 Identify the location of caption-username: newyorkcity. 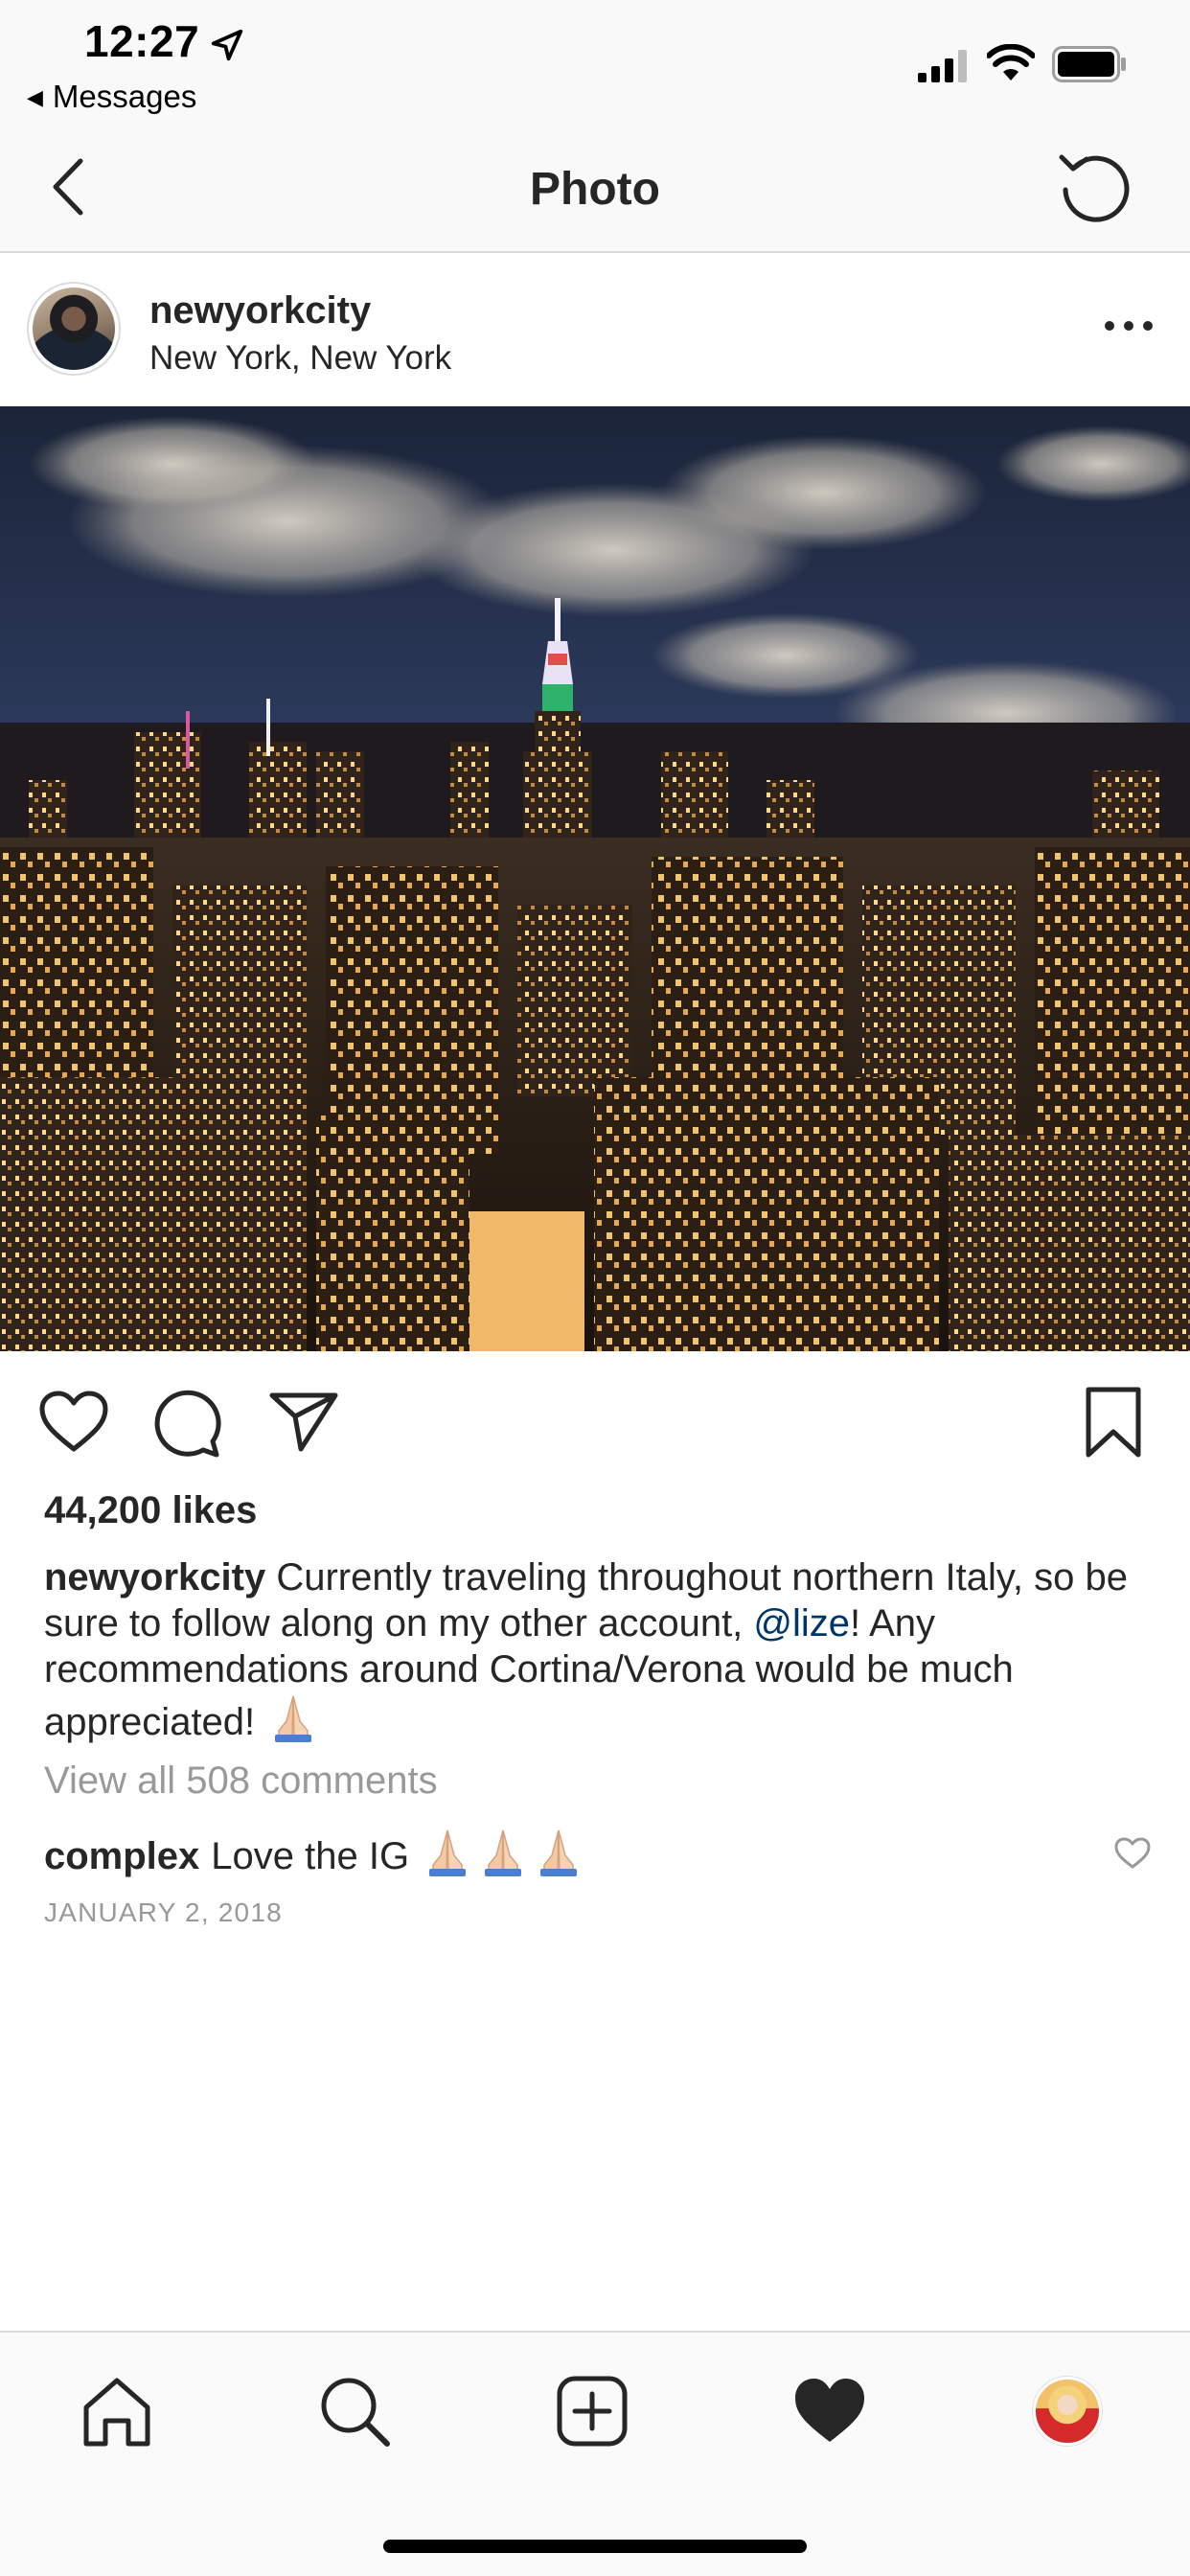
(155, 1577).